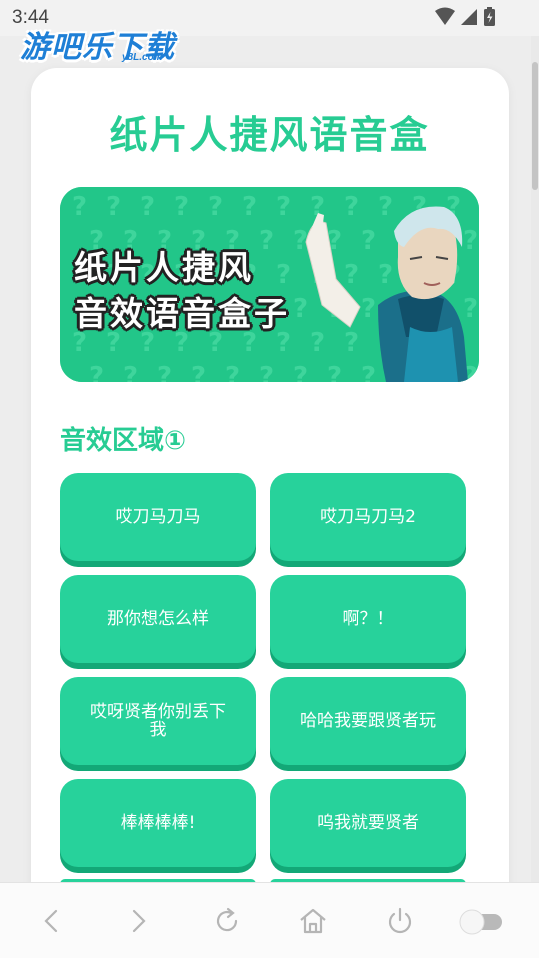 The image size is (539, 958). What do you see at coordinates (164, 267) in the screenshot?
I see `banner-title-line1: 纸片人捷风` at bounding box center [164, 267].